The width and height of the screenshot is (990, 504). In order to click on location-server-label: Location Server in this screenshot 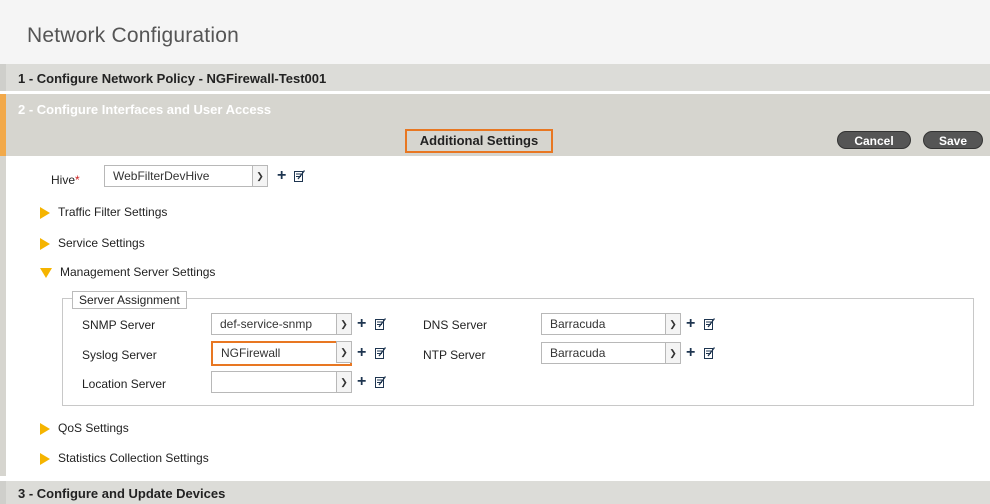, I will do `click(124, 384)`.